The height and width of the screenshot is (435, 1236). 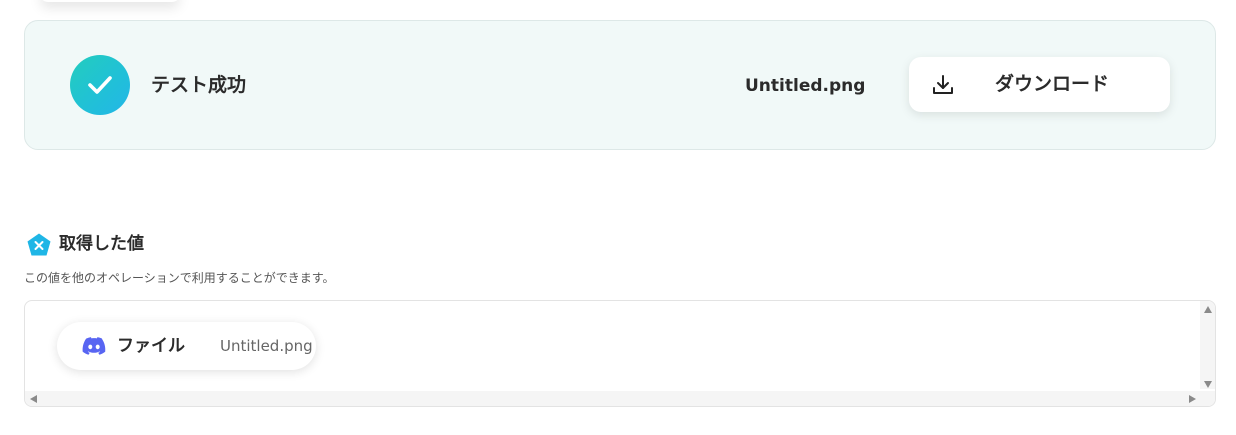 I want to click on horizontal-scrollbar, so click(x=620, y=398).